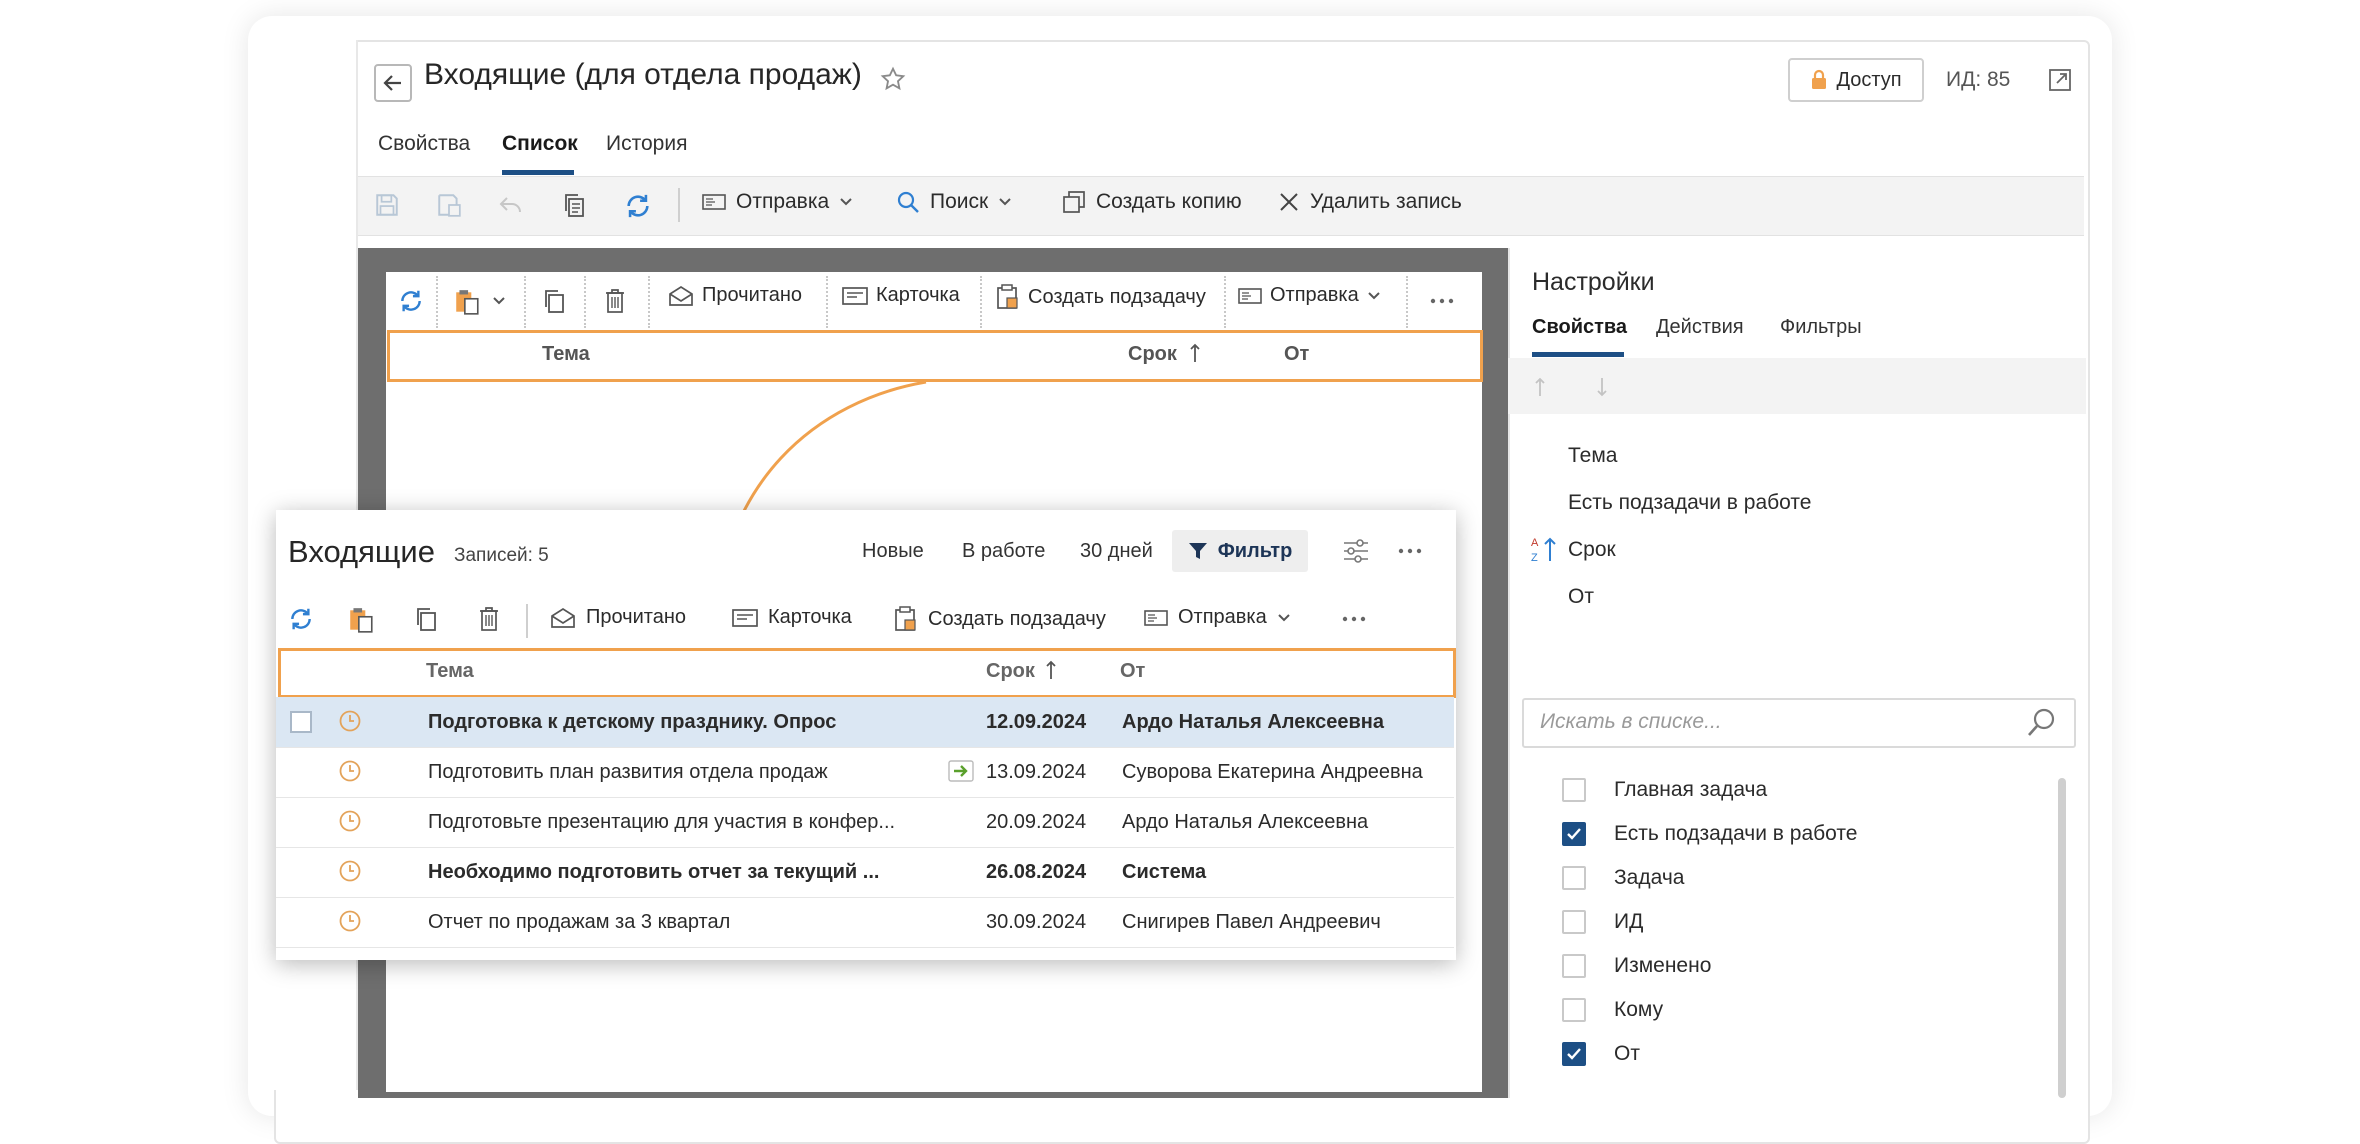  What do you see at coordinates (1003, 551) in the screenshot?
I see `filter-in-work: В работе` at bounding box center [1003, 551].